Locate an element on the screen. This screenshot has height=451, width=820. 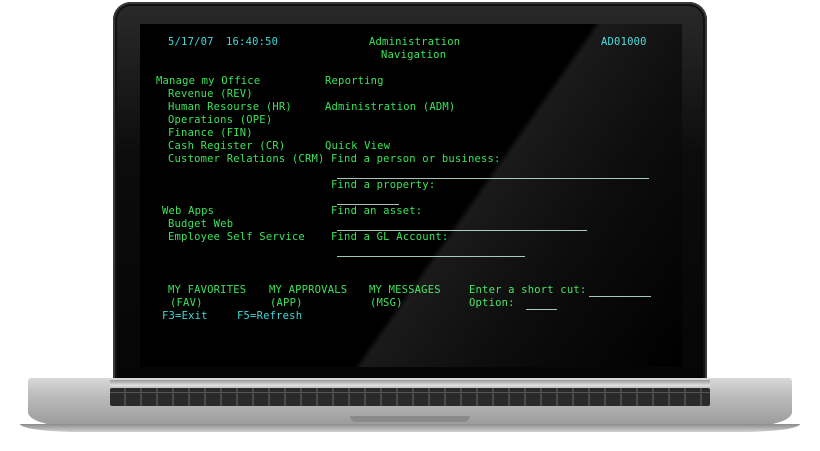
my-messages-code: (MSG) is located at coordinates (386, 303).